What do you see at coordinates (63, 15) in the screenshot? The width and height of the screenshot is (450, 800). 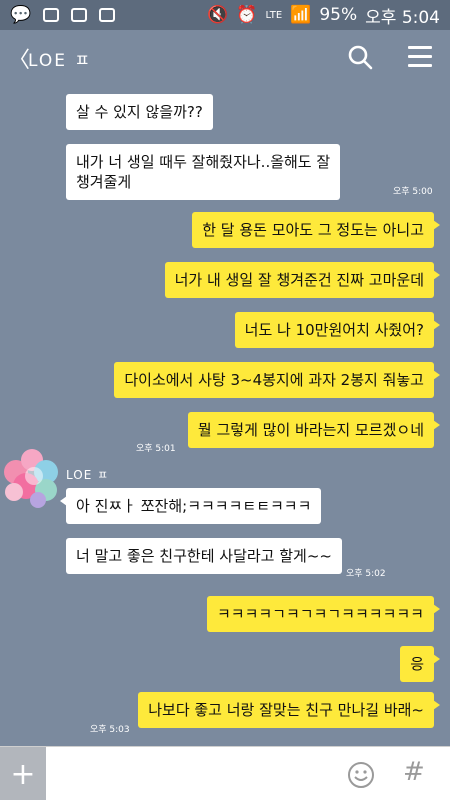 I see `notification-icons: 💬` at bounding box center [63, 15].